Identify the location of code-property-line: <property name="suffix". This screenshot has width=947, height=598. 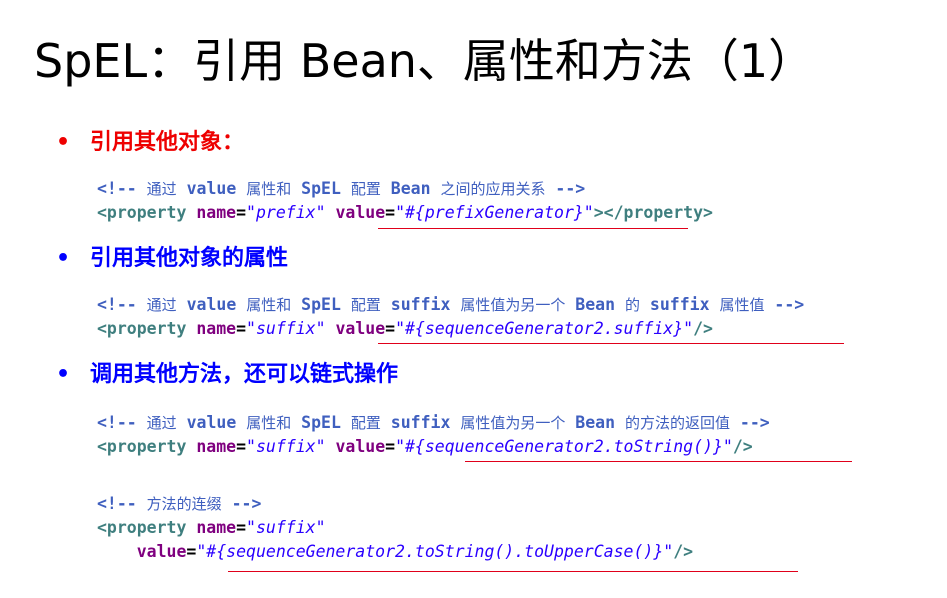
(211, 528).